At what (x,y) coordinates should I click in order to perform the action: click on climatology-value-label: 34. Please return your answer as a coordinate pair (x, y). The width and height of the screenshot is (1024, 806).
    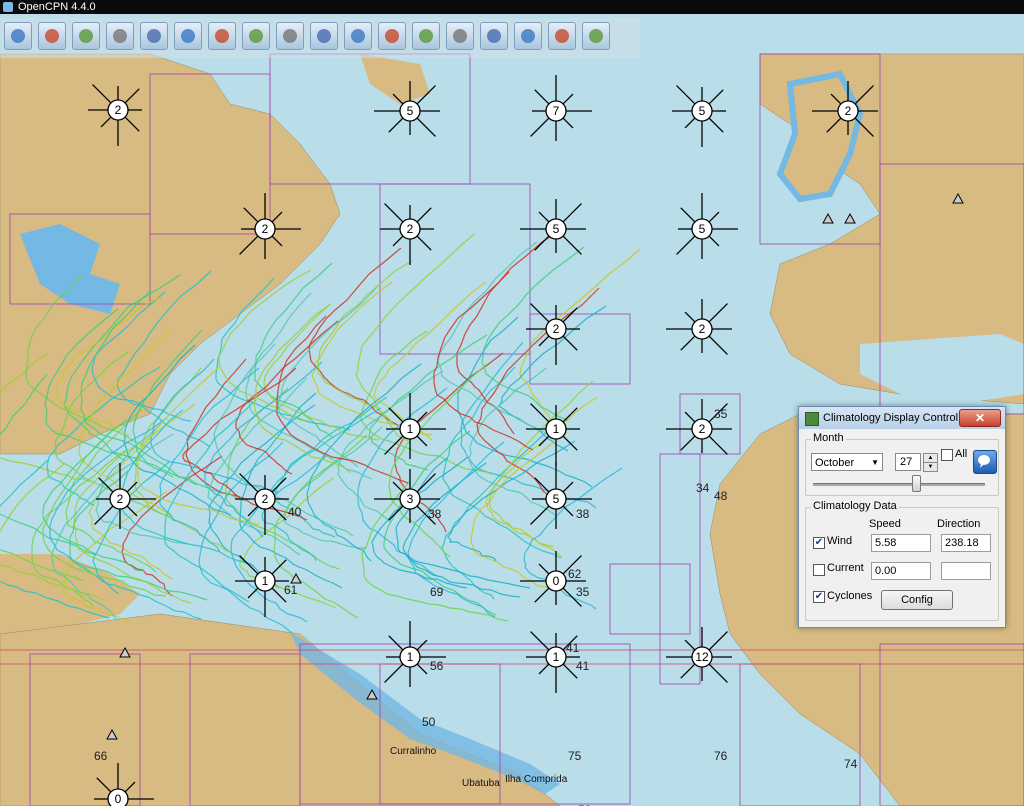
    Looking at the image, I should click on (703, 488).